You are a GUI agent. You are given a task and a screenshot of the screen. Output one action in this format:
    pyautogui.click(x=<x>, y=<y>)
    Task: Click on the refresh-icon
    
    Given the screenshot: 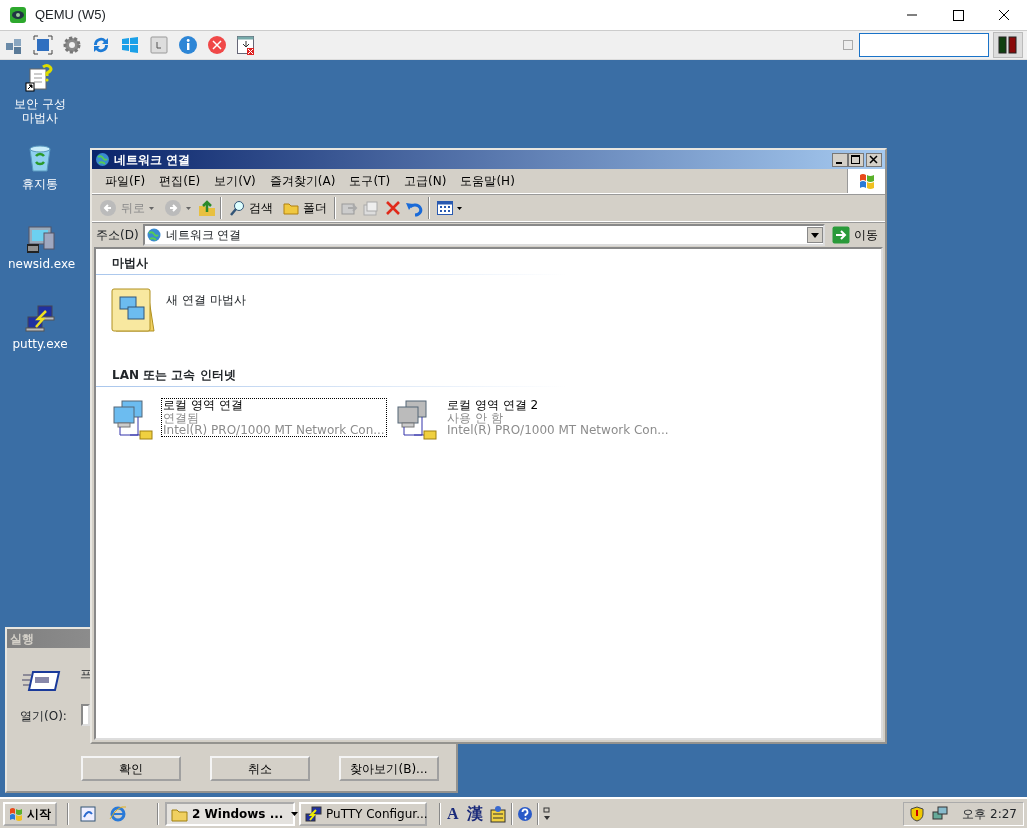 What is the action you would take?
    pyautogui.click(x=101, y=45)
    